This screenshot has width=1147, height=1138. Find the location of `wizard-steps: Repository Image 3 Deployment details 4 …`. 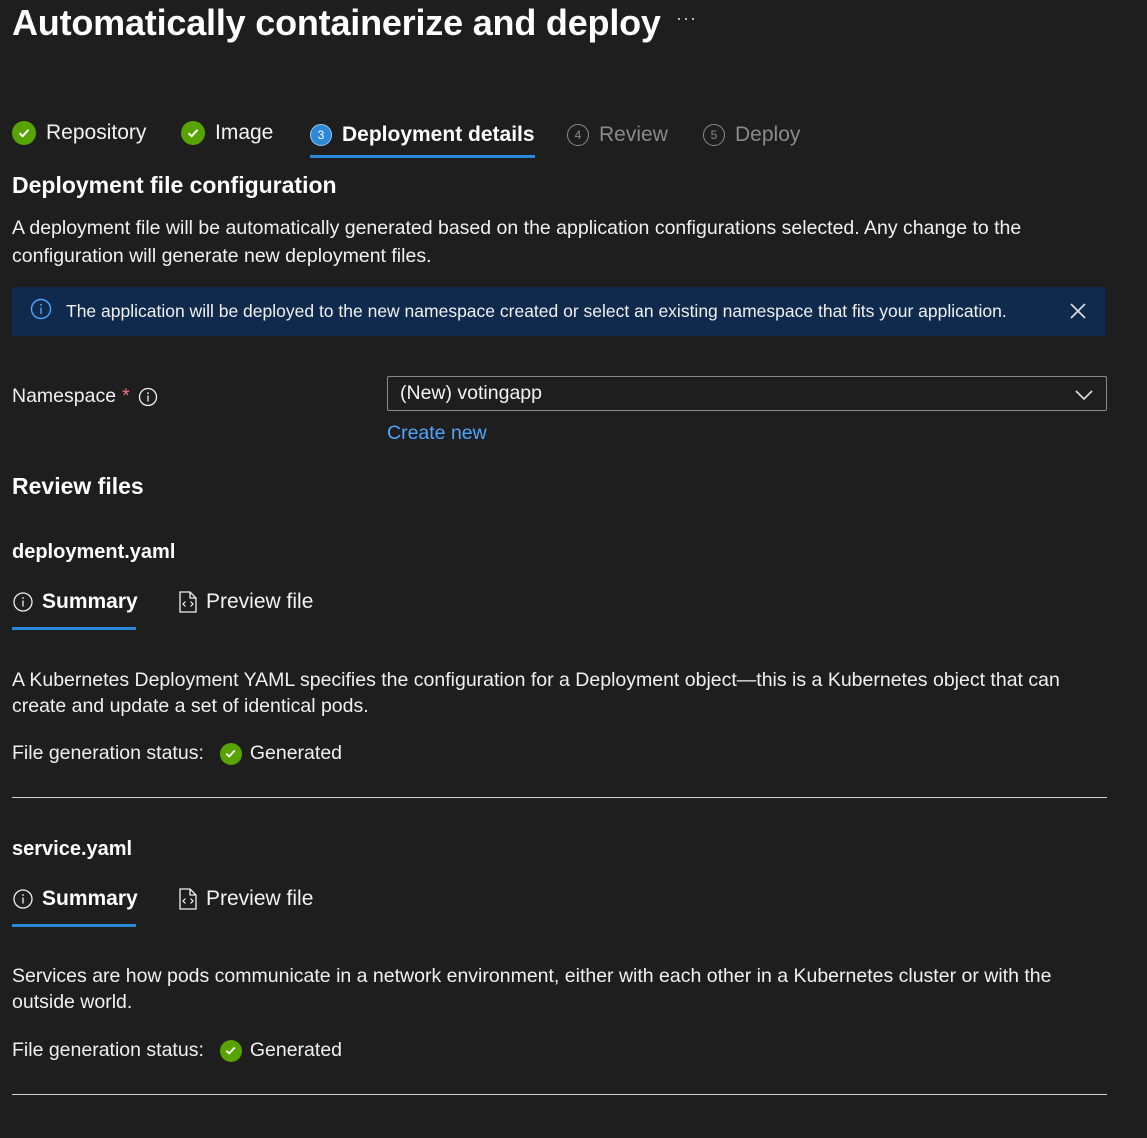

wizard-steps: Repository Image 3 Deployment details 4 … is located at coordinates (562, 134).